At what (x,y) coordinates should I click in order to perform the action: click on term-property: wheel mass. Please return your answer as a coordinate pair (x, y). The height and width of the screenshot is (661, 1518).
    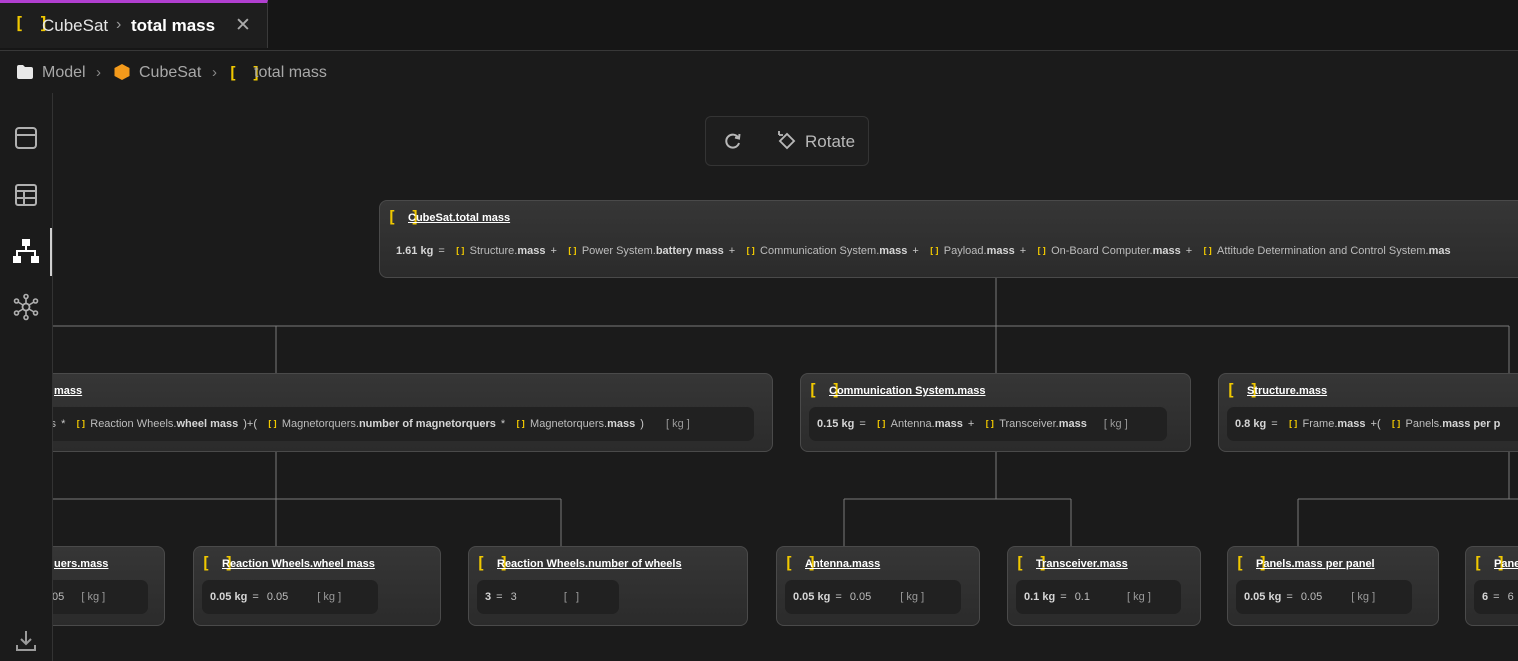
    Looking at the image, I should click on (207, 424).